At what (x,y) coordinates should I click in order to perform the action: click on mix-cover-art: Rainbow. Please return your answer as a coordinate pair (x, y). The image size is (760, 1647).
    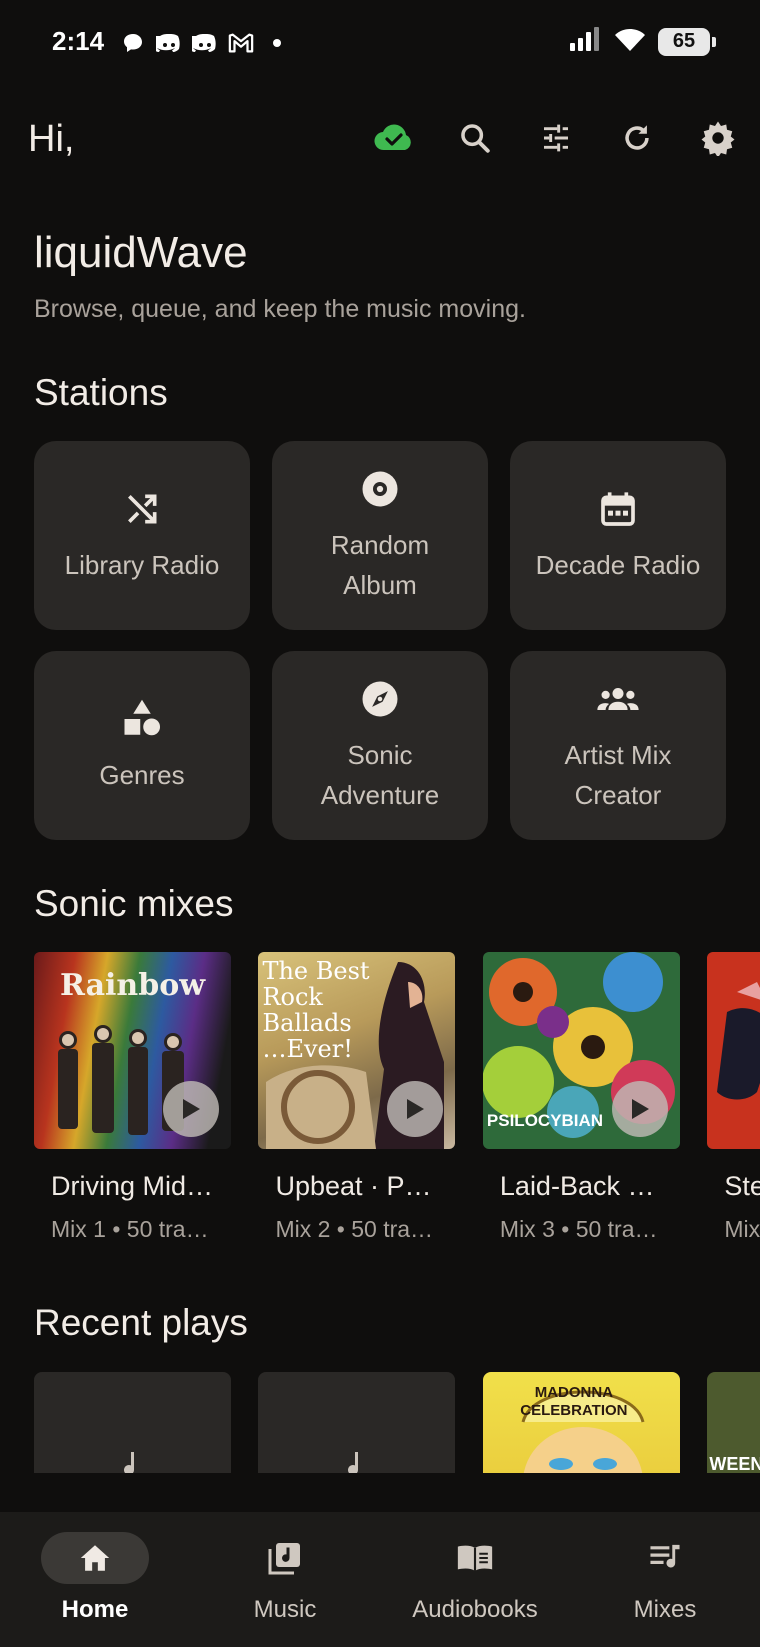
    Looking at the image, I should click on (132, 1050).